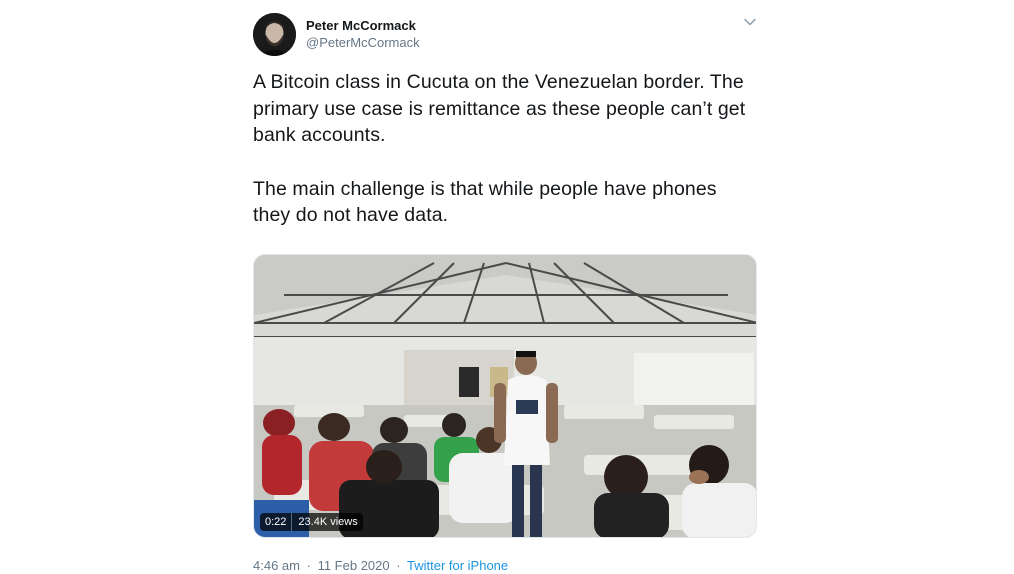 This screenshot has width=1014, height=574. What do you see at coordinates (276, 565) in the screenshot?
I see `tweet-time: 4:46 am` at bounding box center [276, 565].